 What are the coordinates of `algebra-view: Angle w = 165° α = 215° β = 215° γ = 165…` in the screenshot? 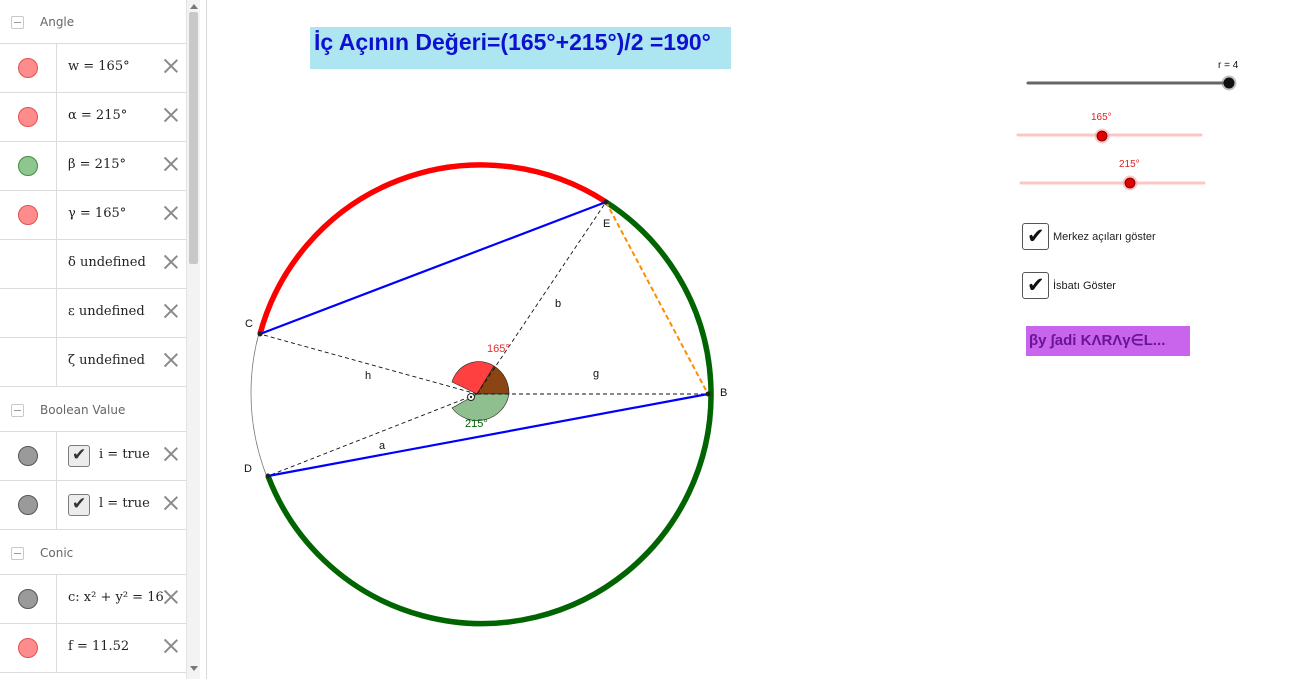 It's located at (93, 339).